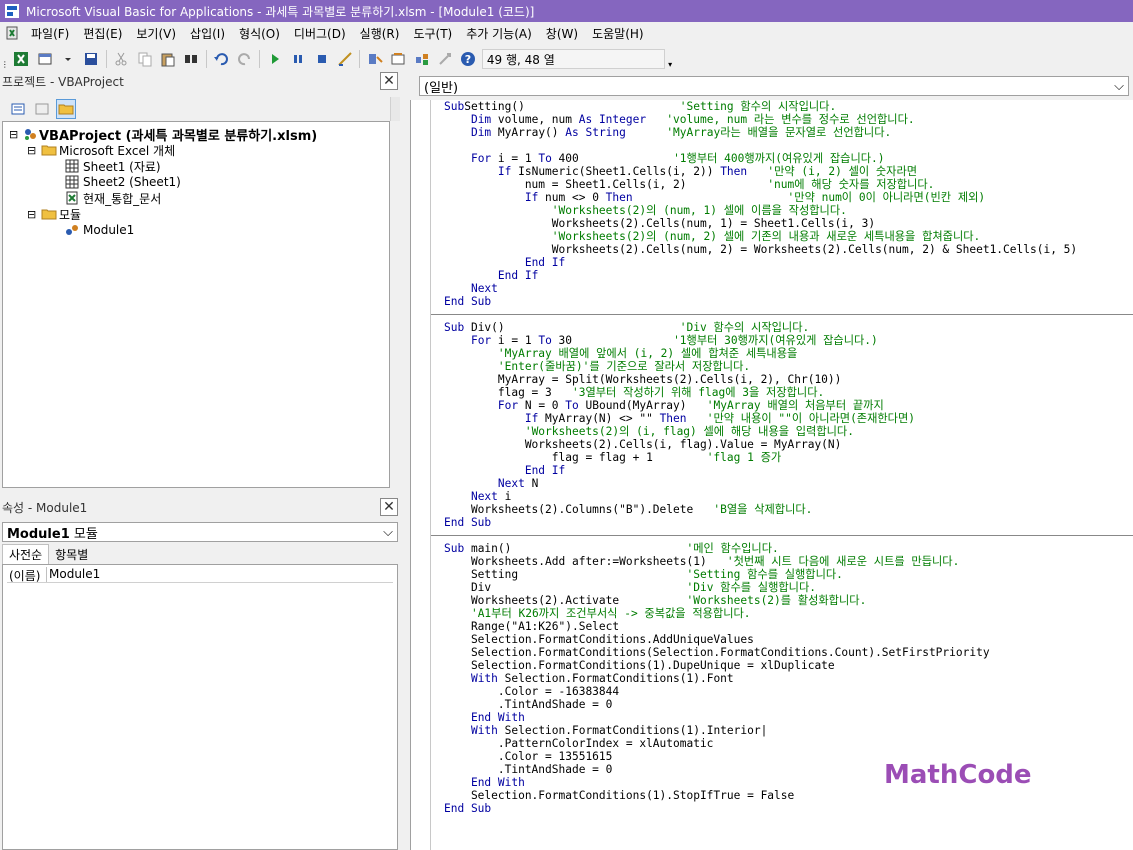  I want to click on excel-view-icon, so click(21, 59).